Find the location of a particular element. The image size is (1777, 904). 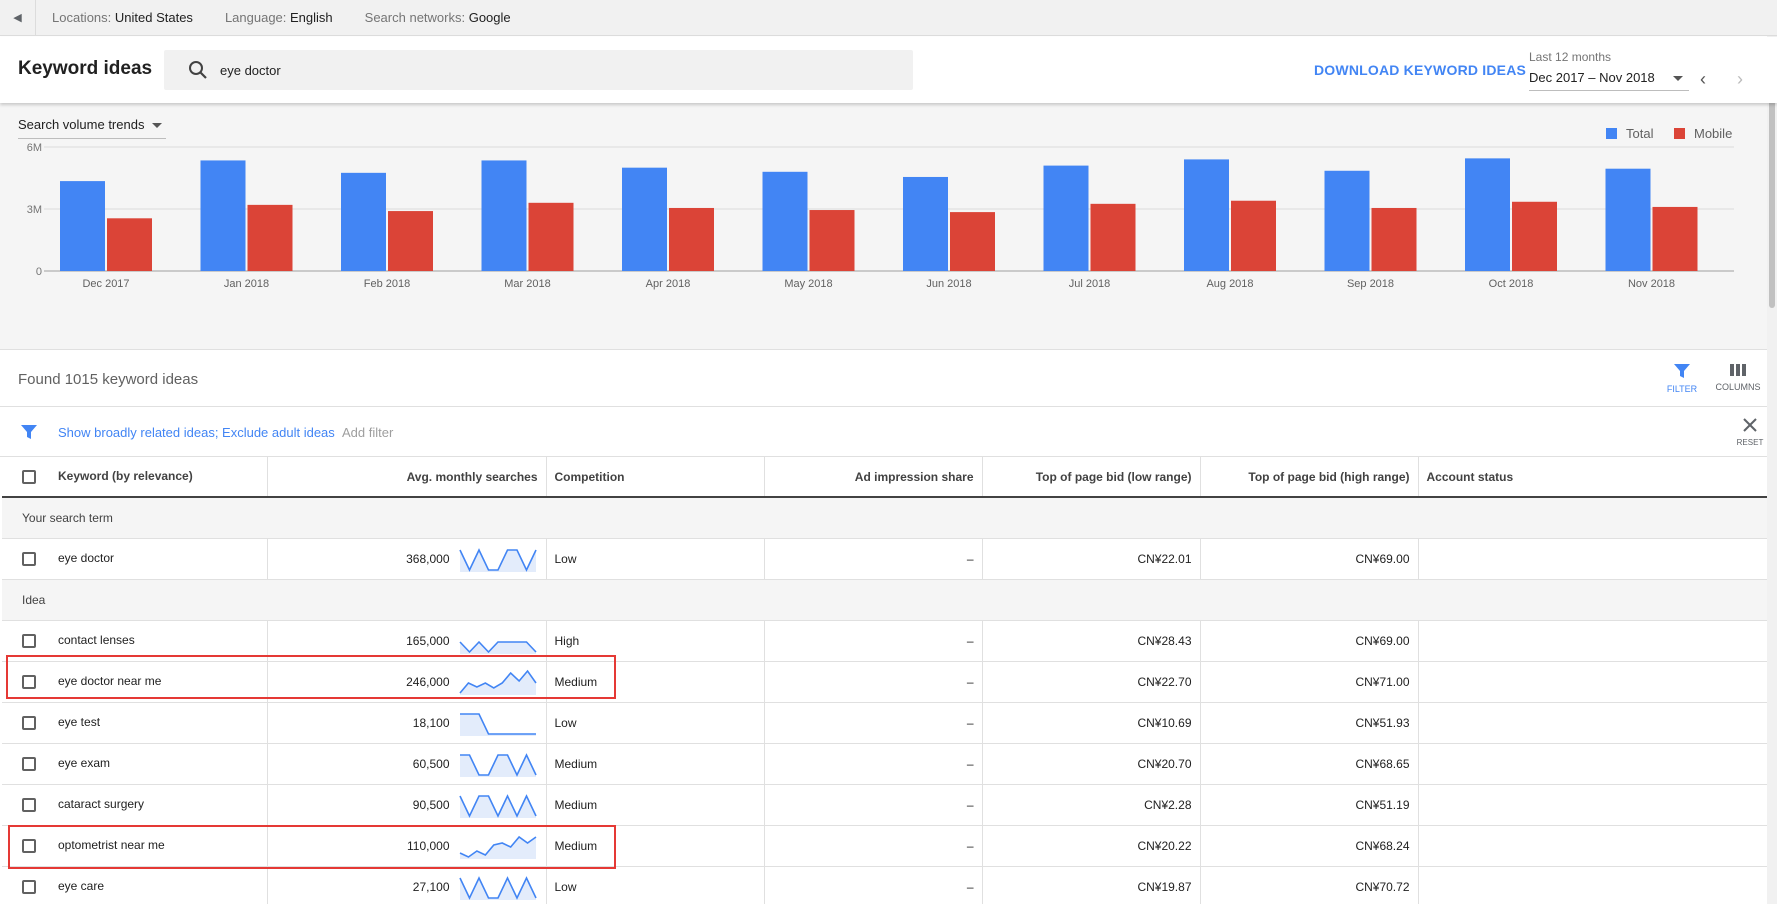

reset-filters-button: RESET is located at coordinates (1750, 432).